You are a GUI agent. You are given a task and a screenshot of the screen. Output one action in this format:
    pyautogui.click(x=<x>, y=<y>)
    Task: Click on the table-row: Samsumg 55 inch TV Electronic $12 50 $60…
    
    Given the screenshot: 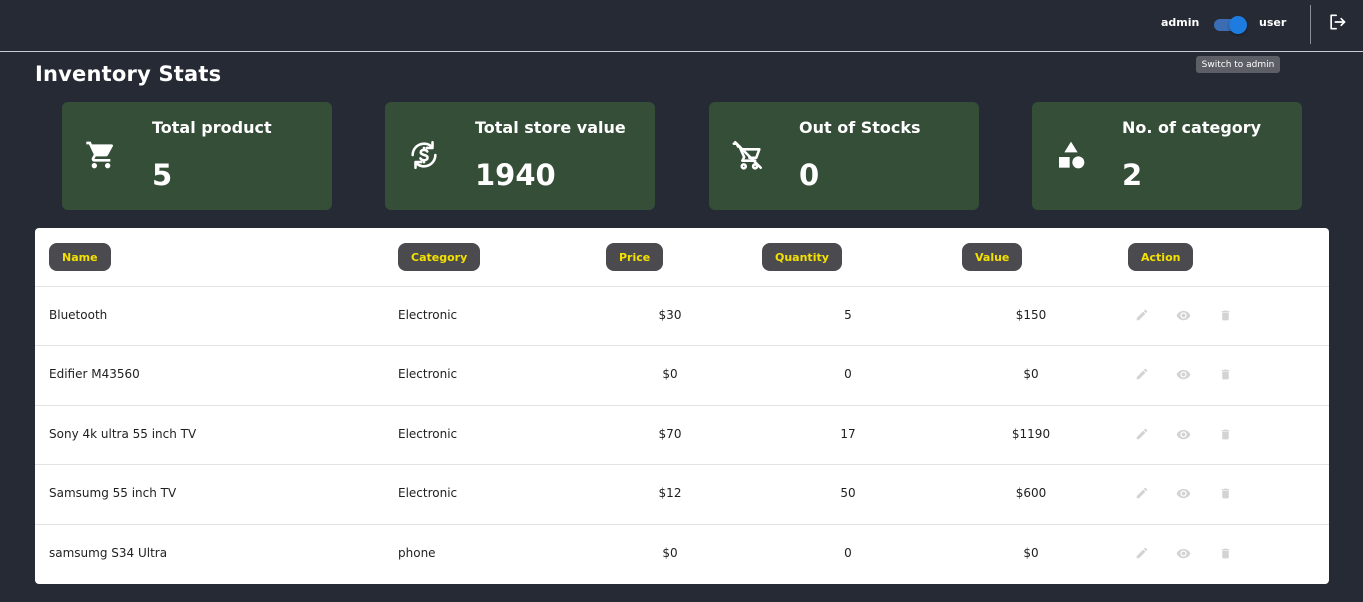 What is the action you would take?
    pyautogui.click(x=682, y=493)
    